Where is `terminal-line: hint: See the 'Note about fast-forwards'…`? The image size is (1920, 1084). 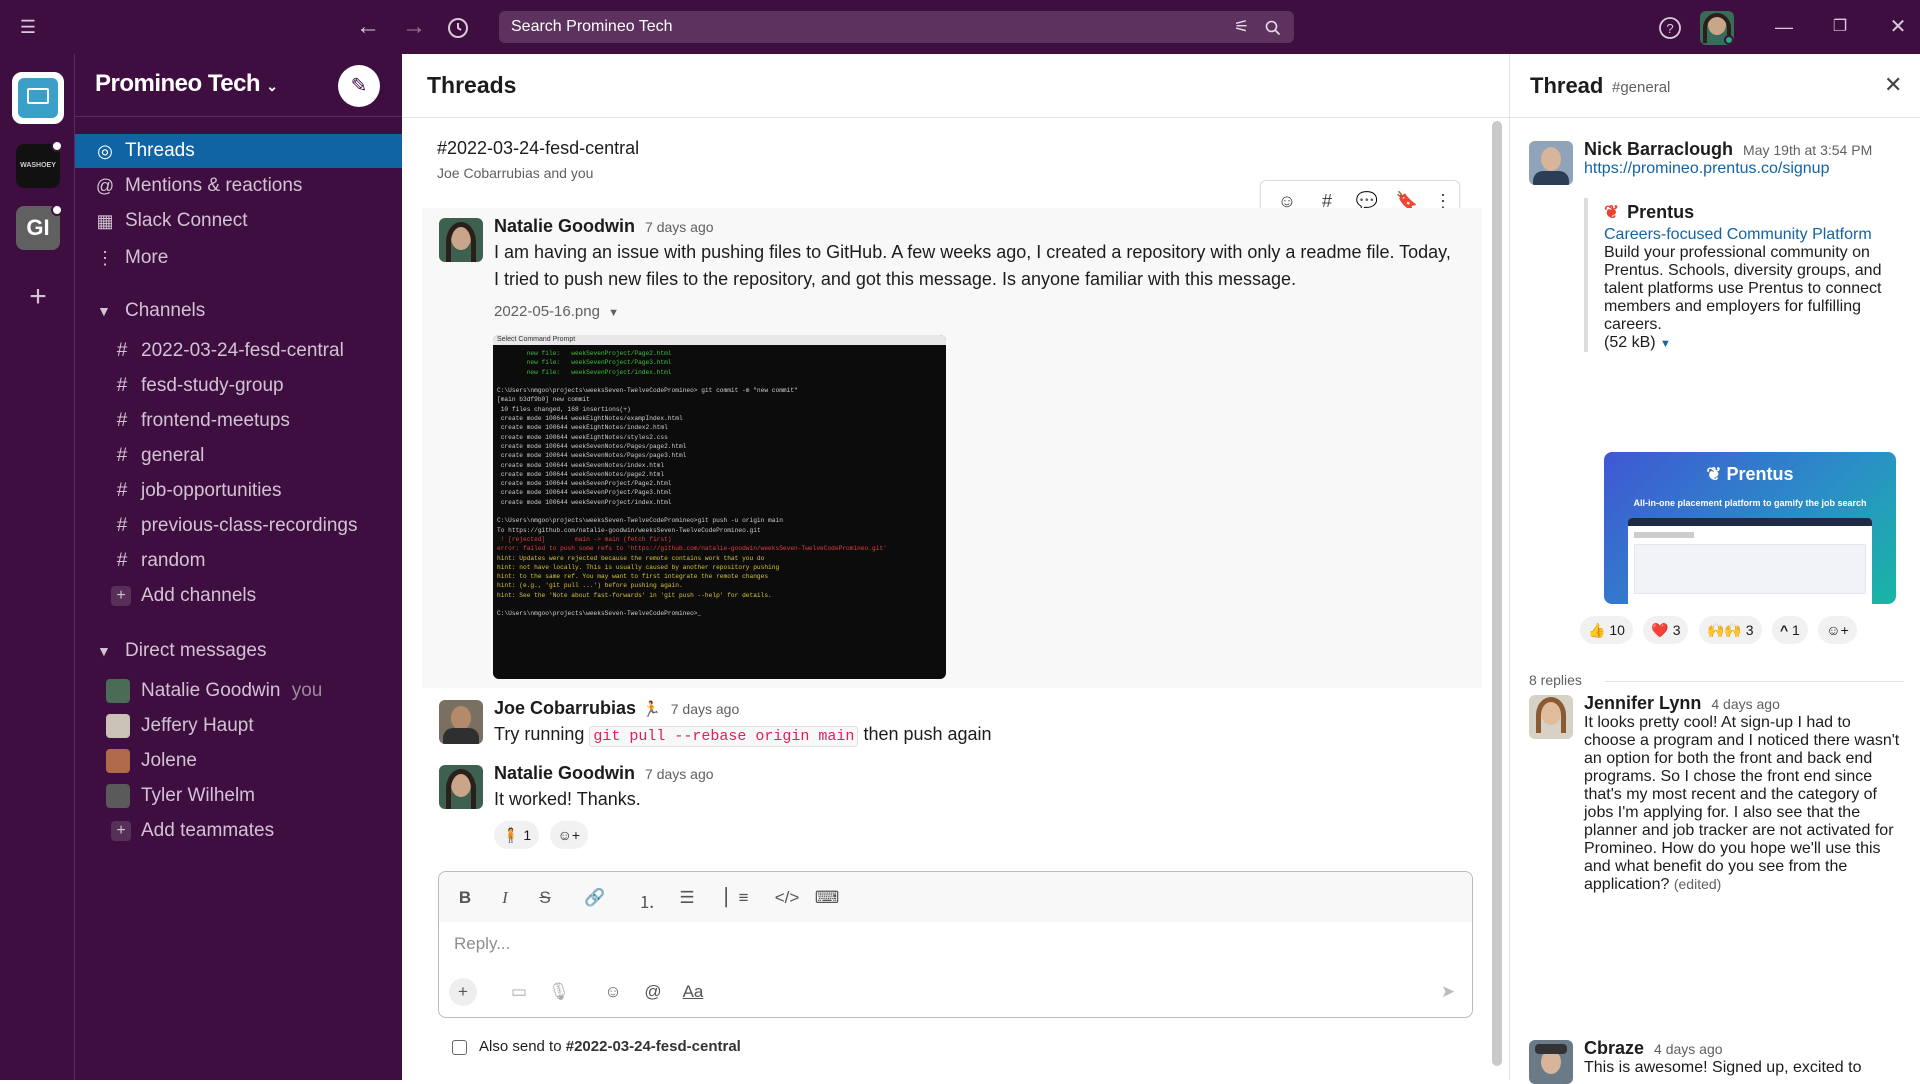 terminal-line: hint: See the 'Note about fast-forwards'… is located at coordinates (634, 595).